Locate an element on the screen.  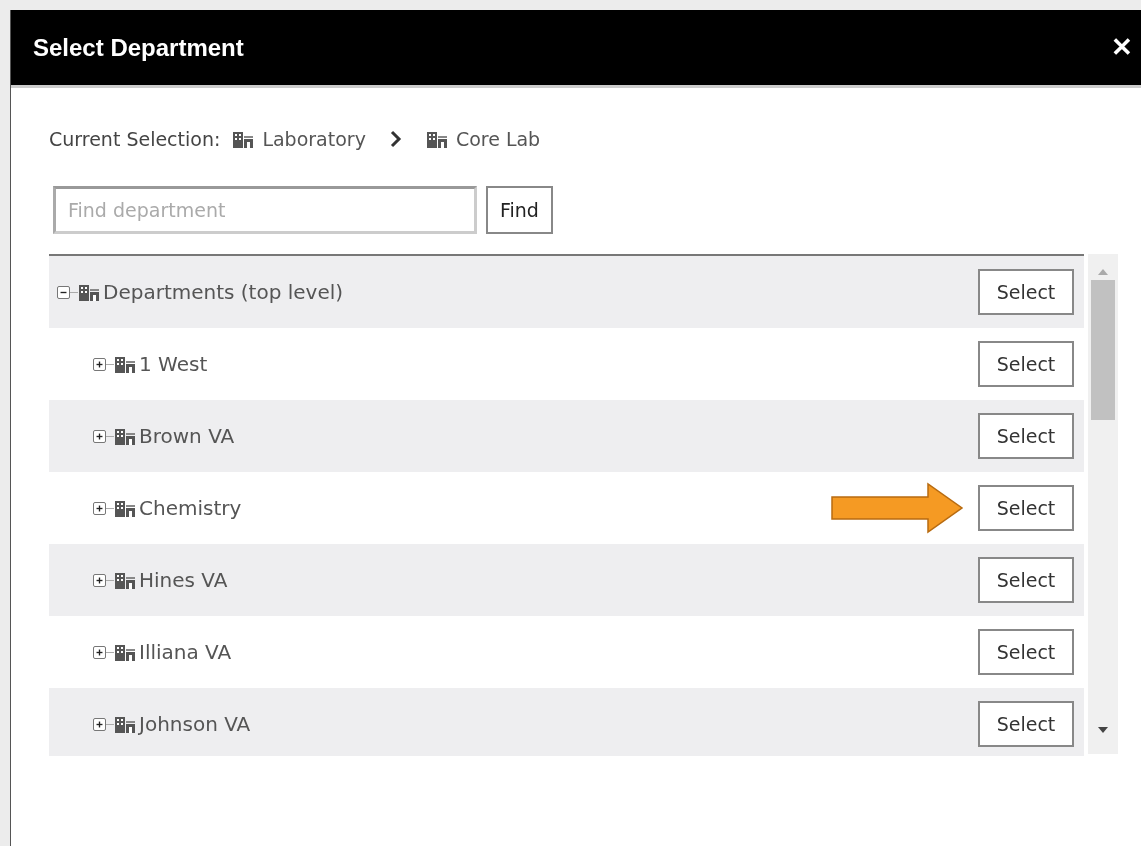
scrollbar is located at coordinates (1103, 504).